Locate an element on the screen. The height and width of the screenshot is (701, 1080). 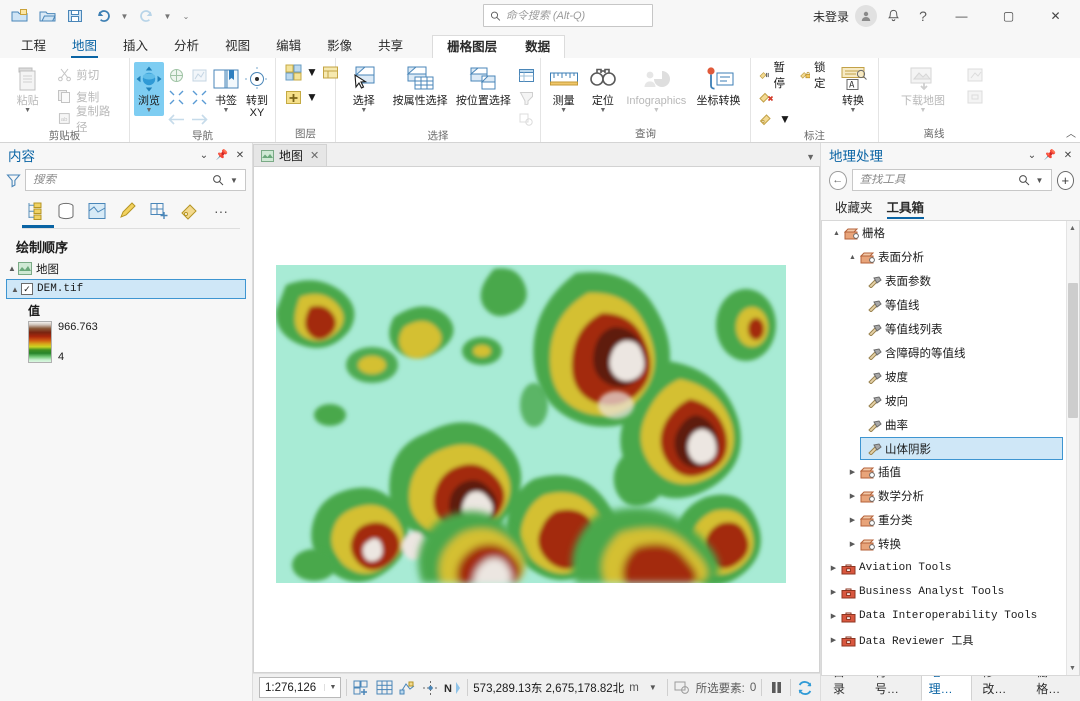
ribbon-tab-map: 地图 is located at coordinates (84, 45).